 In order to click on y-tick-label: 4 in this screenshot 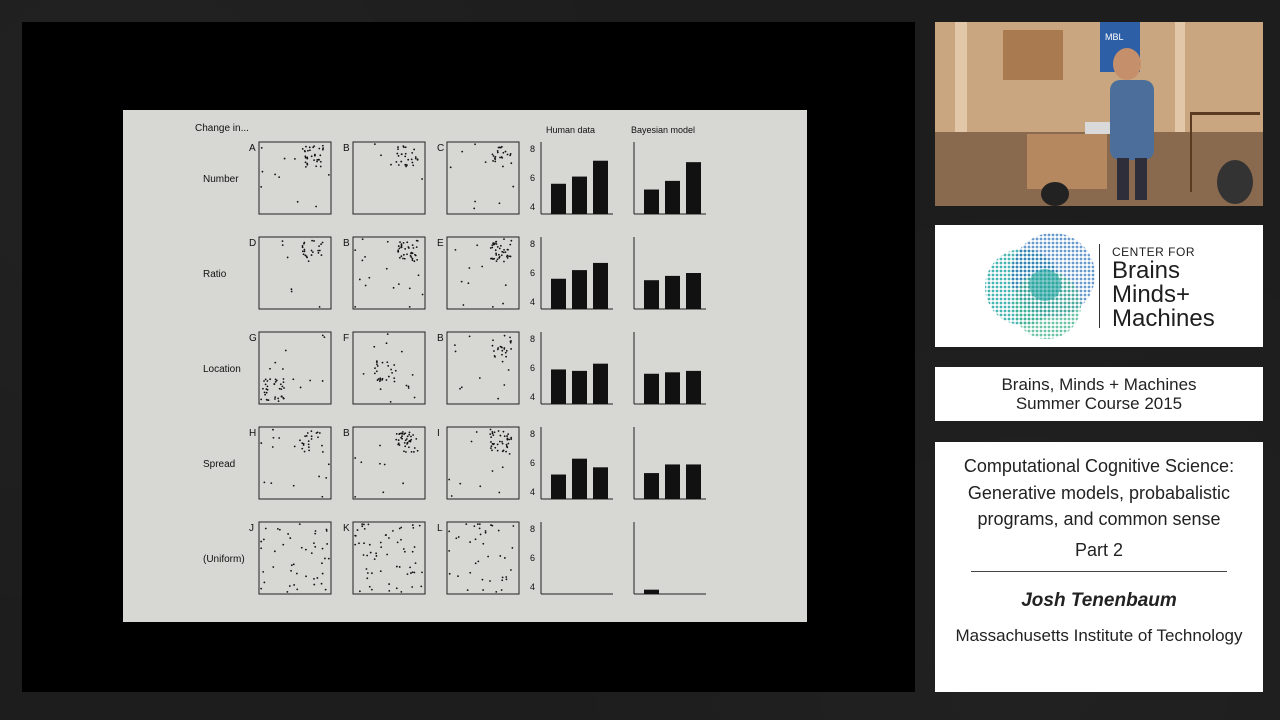, I will do `click(532, 492)`.